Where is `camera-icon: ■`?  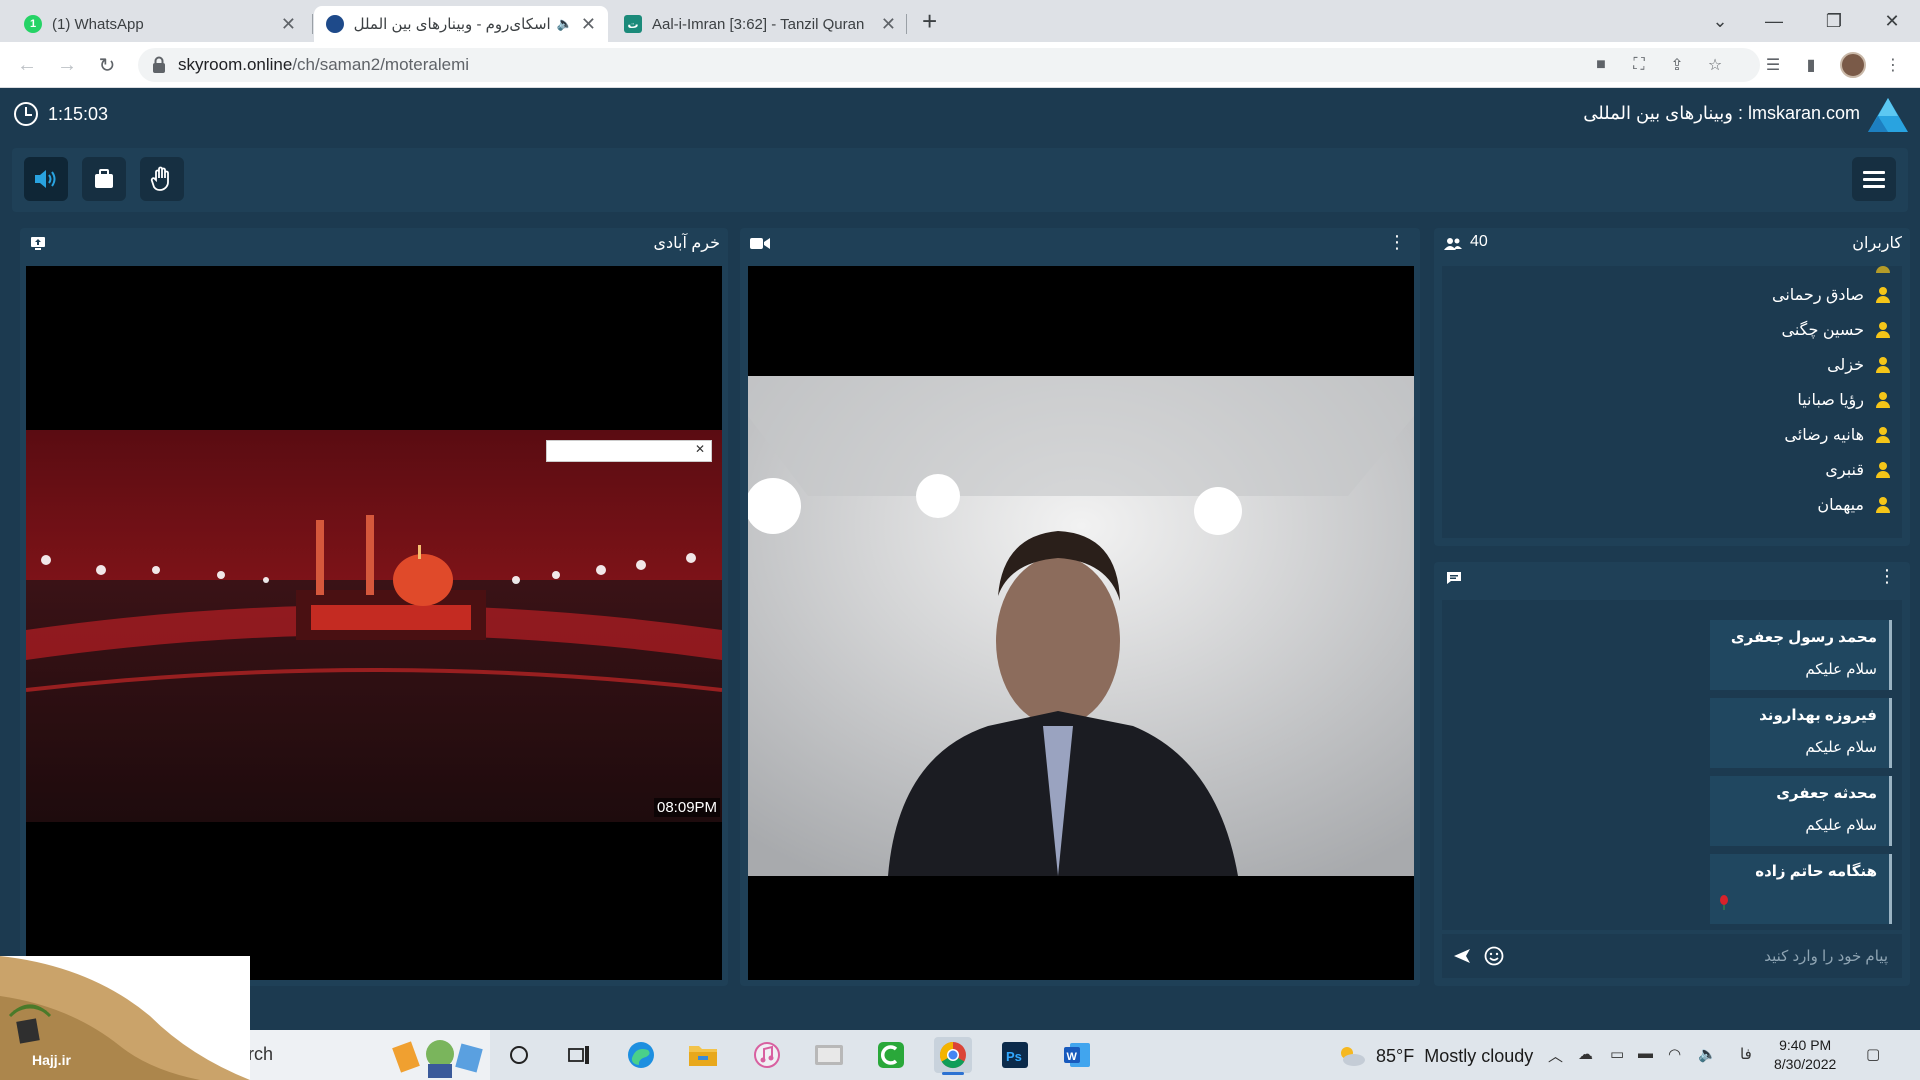
camera-icon: ■ is located at coordinates (1601, 65).